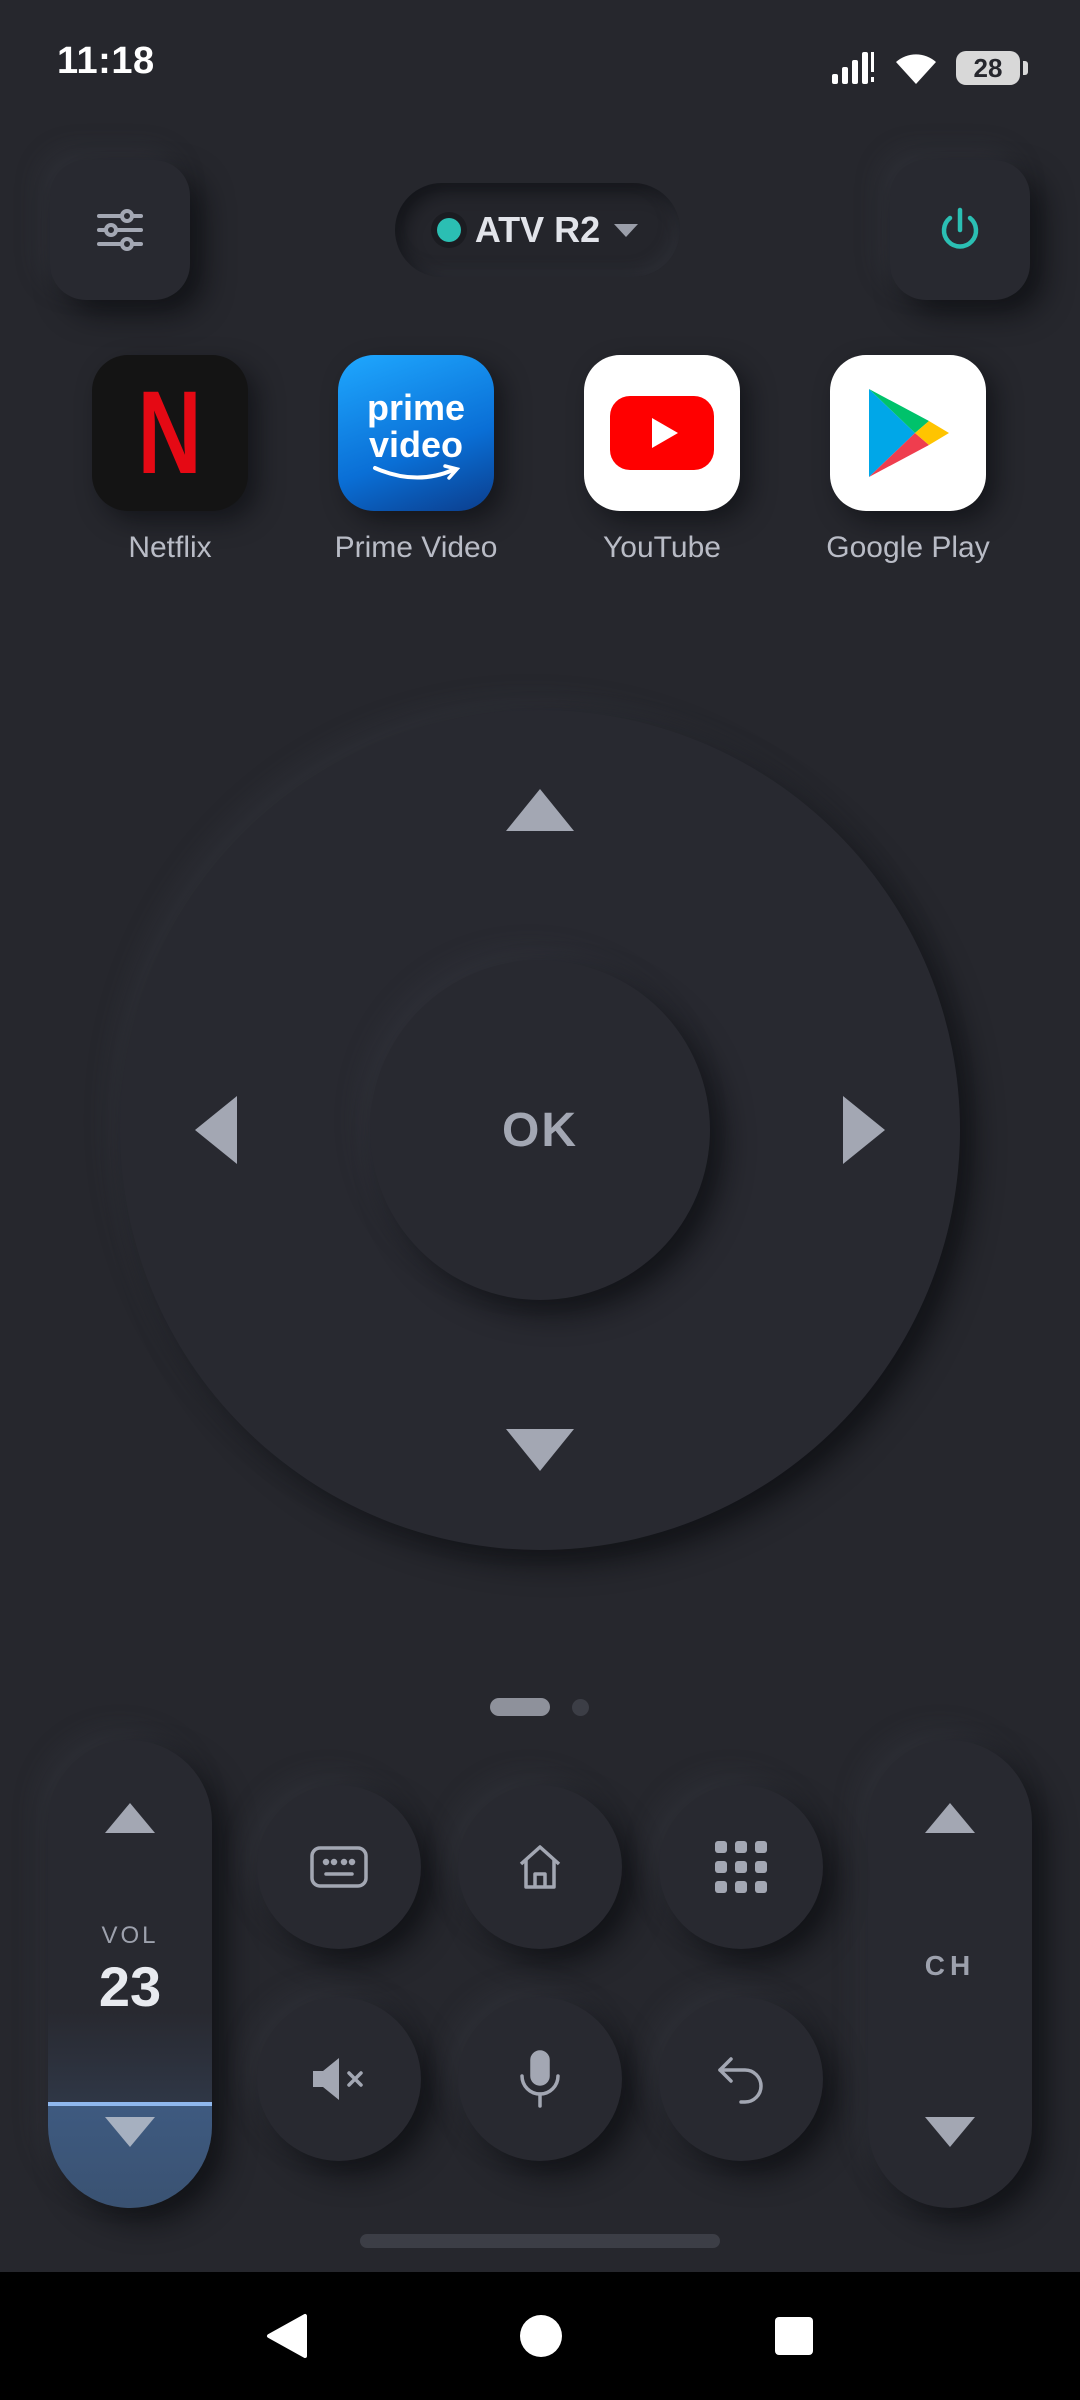 This screenshot has width=1080, height=2400. I want to click on apps-grid-icon, so click(741, 1867).